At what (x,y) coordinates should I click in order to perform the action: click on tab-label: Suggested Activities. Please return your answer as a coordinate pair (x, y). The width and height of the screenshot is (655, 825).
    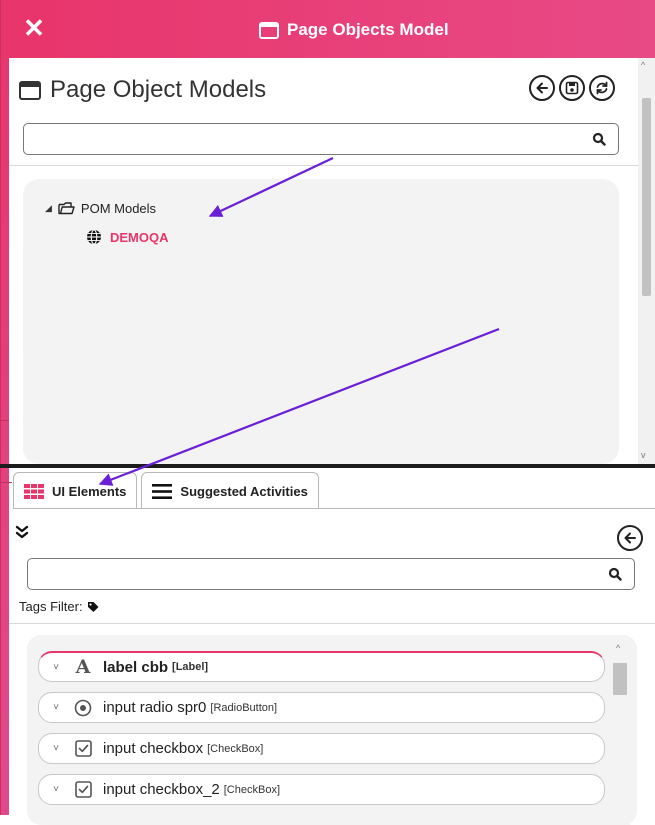
    Looking at the image, I should click on (244, 491).